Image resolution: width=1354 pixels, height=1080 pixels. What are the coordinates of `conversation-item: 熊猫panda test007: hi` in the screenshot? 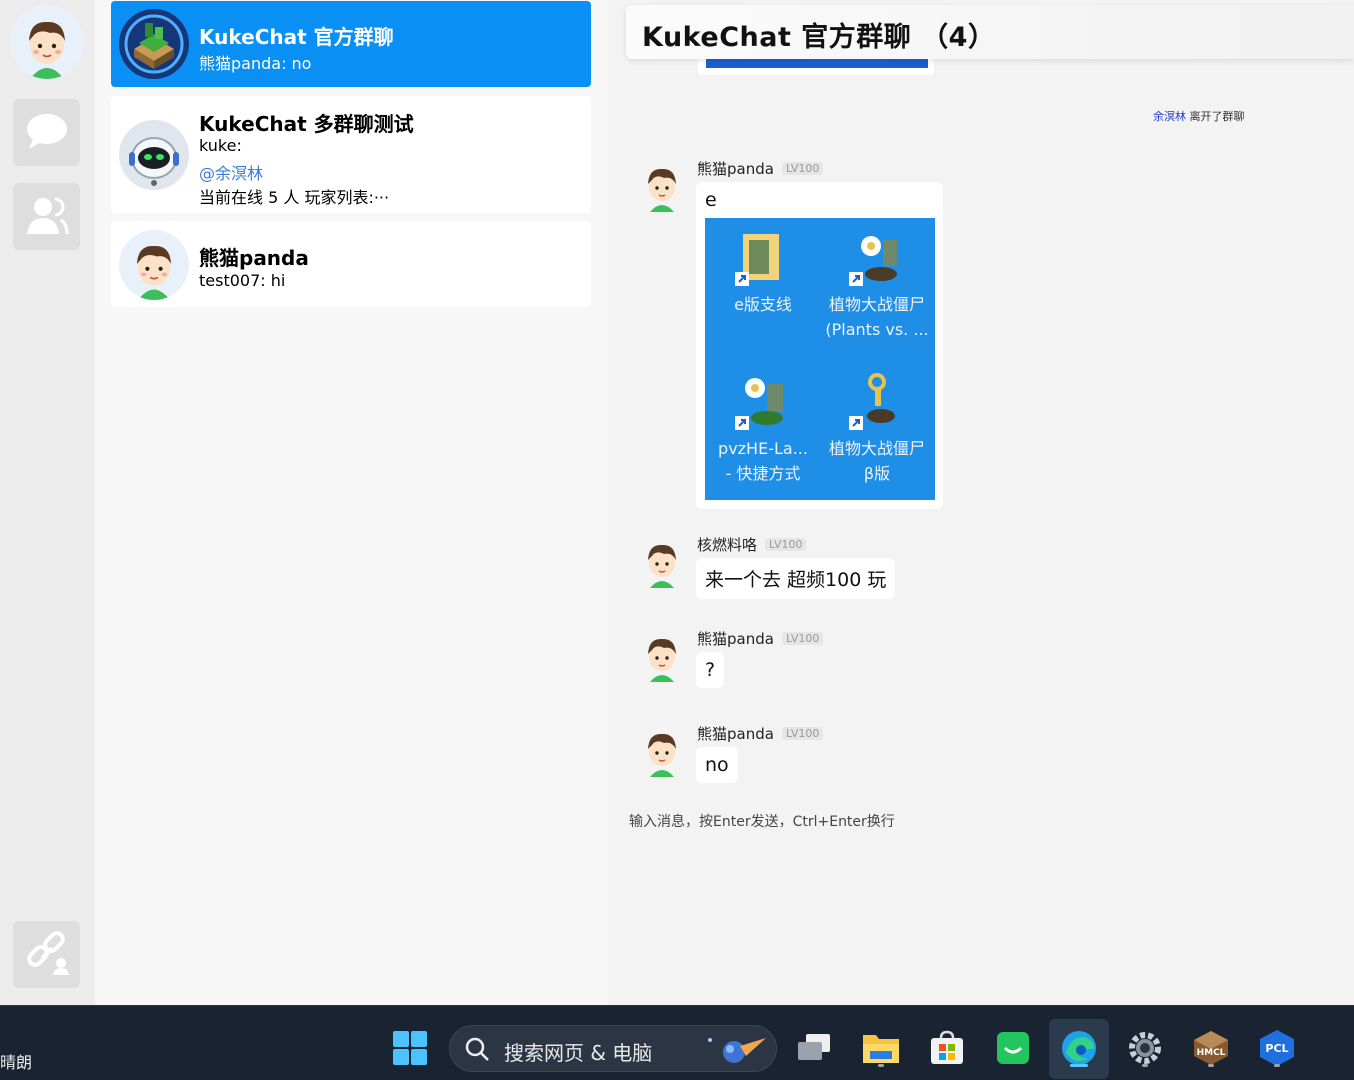 It's located at (351, 264).